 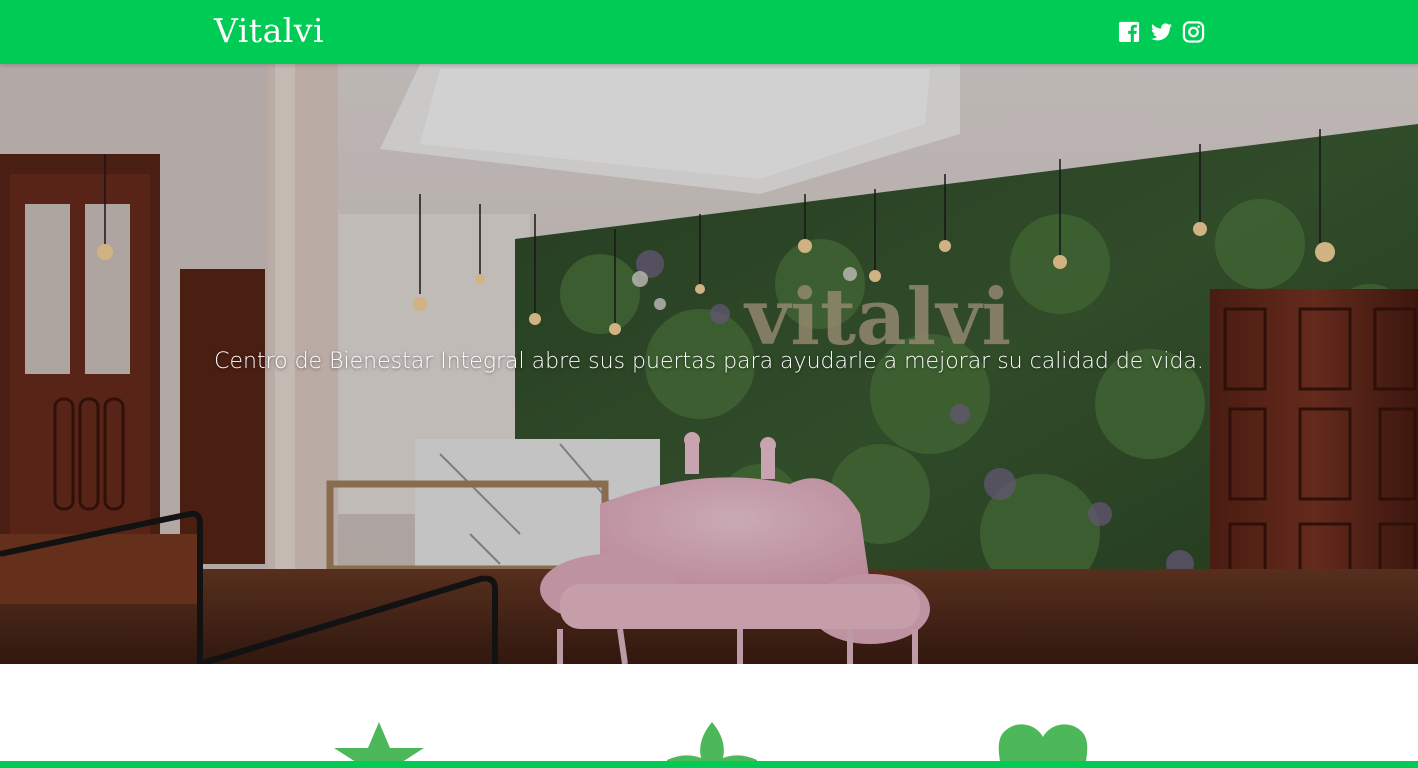 I want to click on social-links, so click(x=1161, y=31).